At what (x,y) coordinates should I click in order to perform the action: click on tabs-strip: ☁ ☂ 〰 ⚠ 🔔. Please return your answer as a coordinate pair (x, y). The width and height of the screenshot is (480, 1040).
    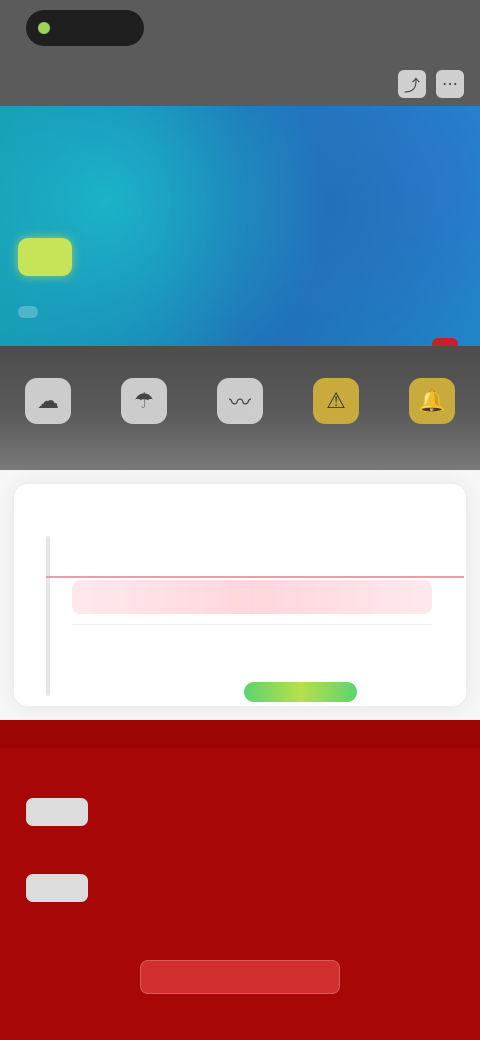
    Looking at the image, I should click on (240, 408).